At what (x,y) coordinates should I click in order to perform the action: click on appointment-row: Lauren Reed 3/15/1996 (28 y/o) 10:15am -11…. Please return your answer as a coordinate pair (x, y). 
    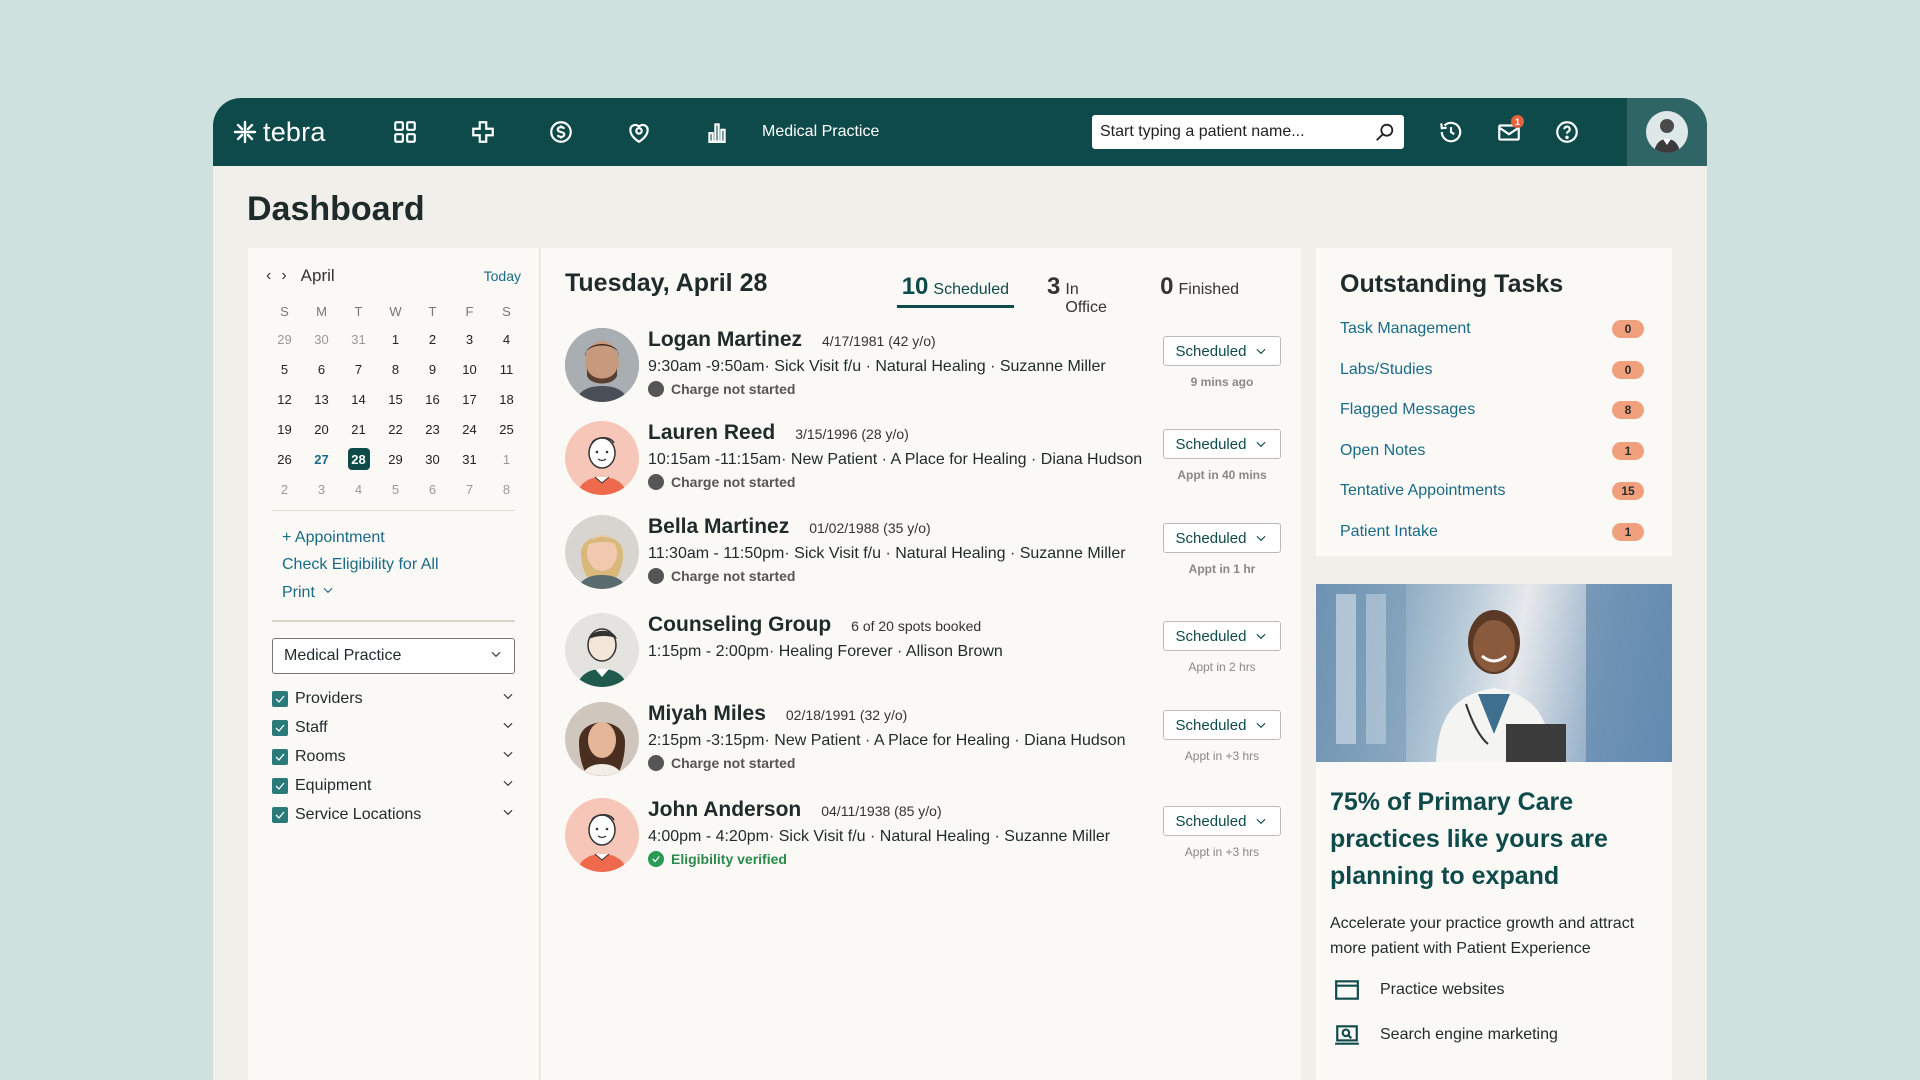
    Looking at the image, I should click on (923, 466).